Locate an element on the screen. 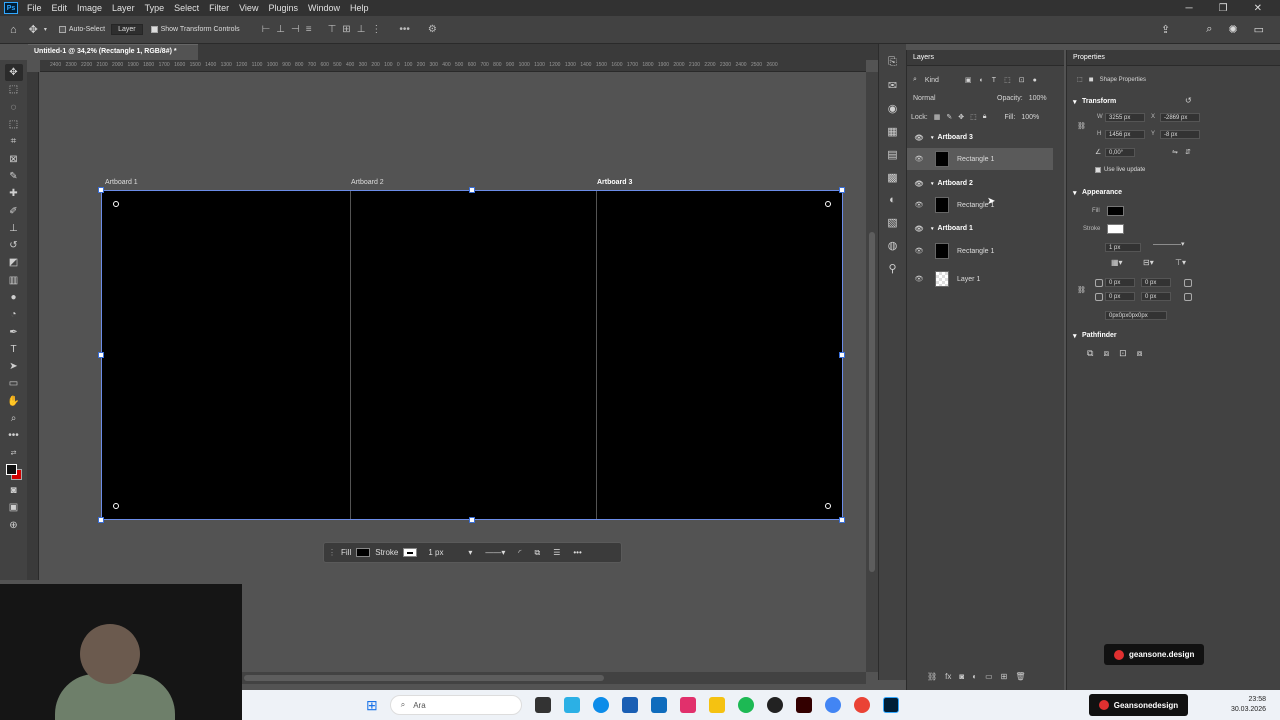  checkbox-checked-icon is located at coordinates (154, 29).